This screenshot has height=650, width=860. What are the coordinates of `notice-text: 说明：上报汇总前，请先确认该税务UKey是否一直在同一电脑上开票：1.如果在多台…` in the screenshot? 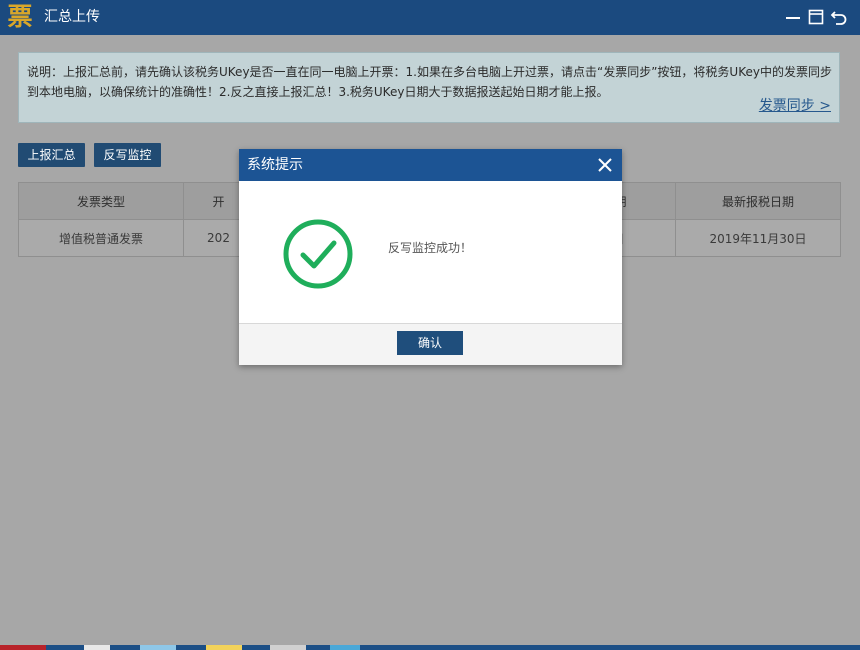 It's located at (429, 82).